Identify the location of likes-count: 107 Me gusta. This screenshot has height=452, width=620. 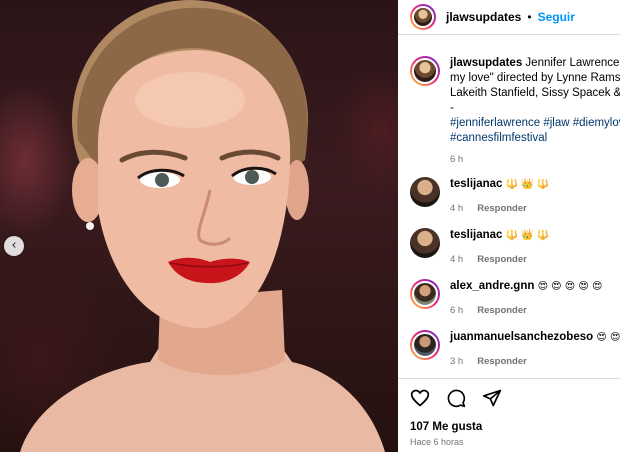
(446, 427).